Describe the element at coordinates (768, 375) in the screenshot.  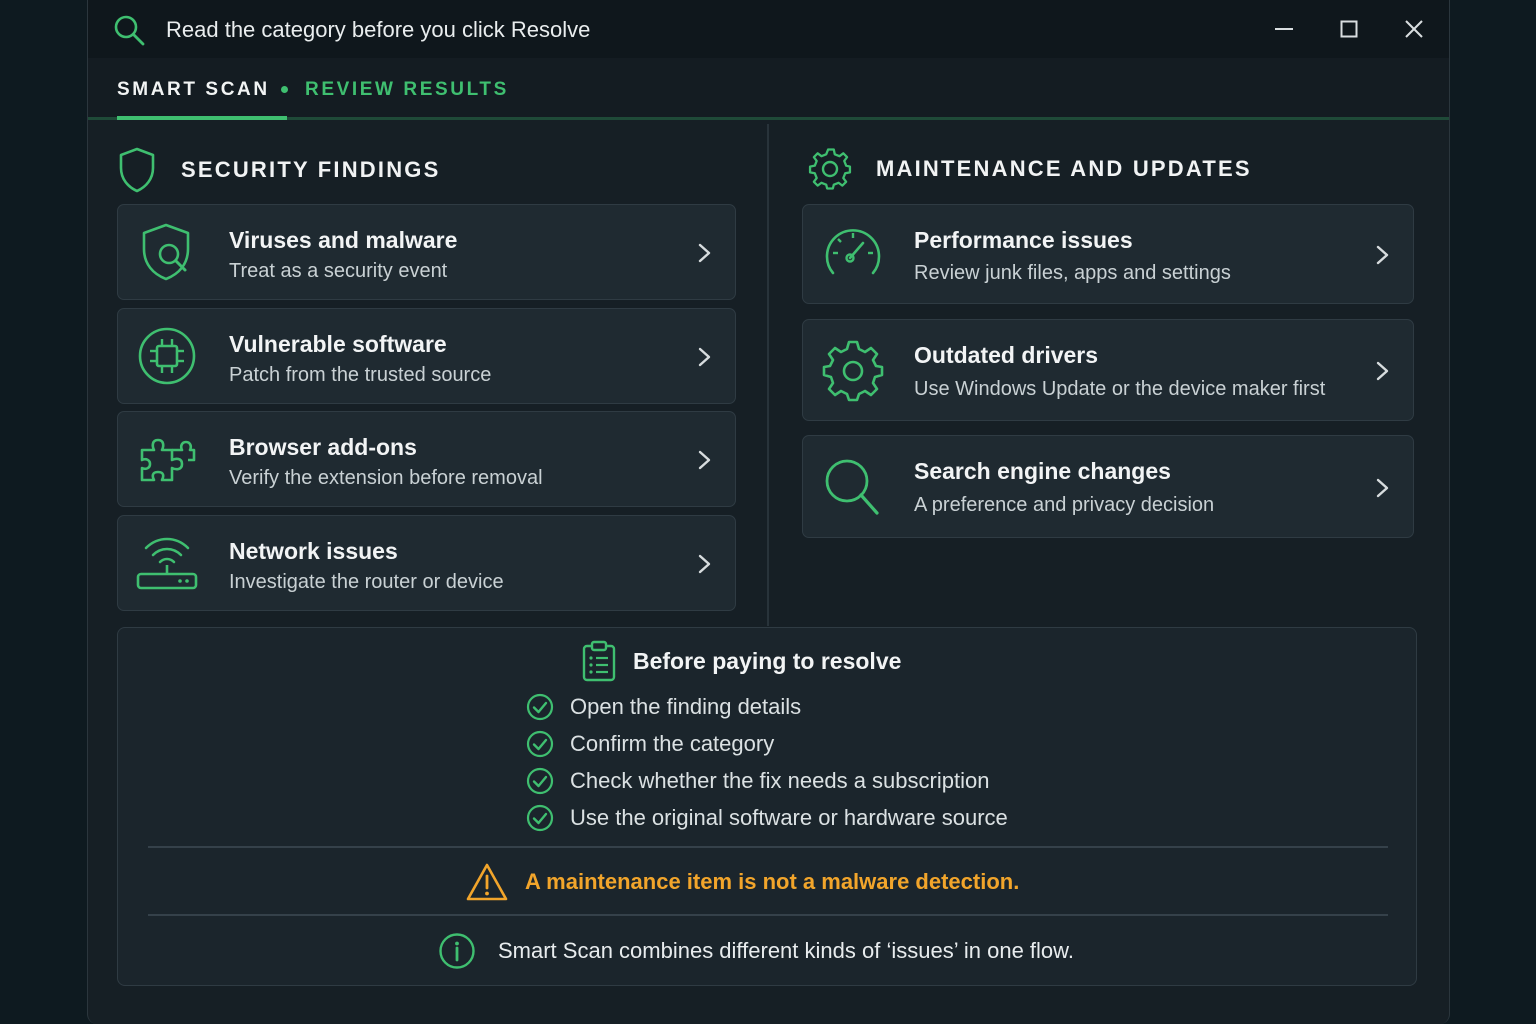
I see `column-divider` at that location.